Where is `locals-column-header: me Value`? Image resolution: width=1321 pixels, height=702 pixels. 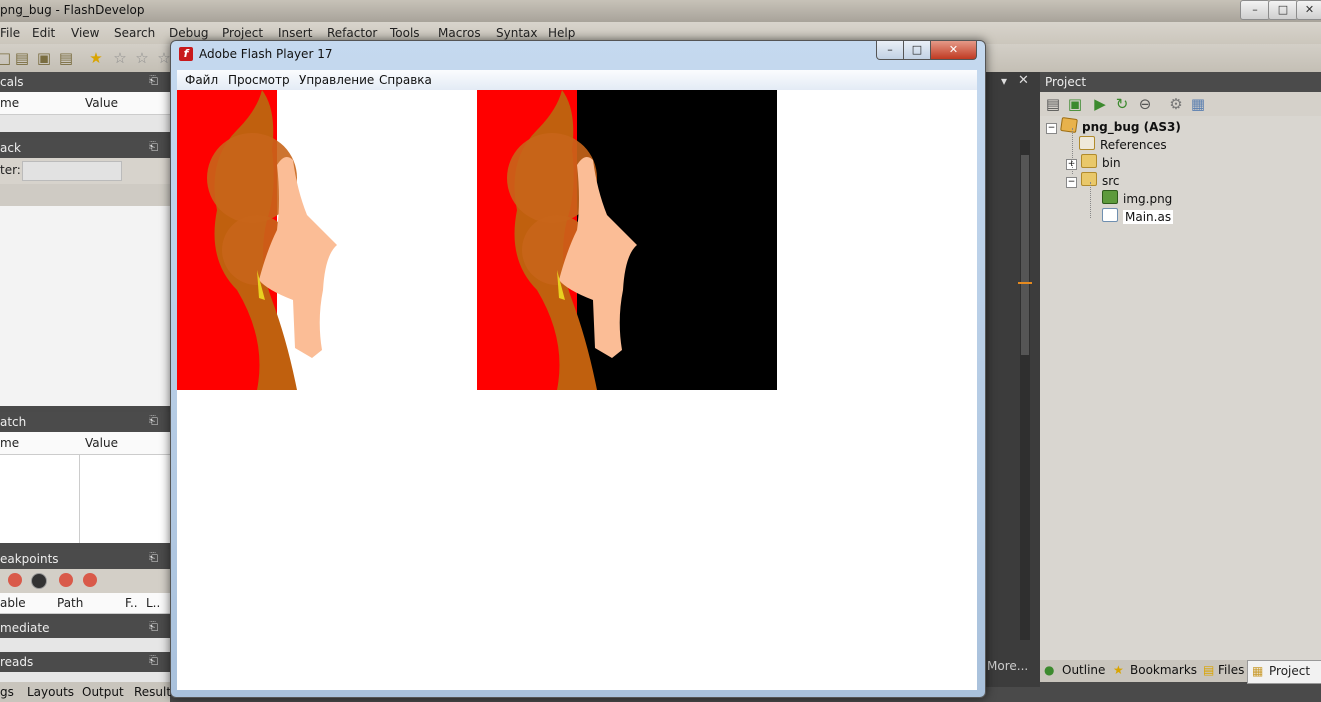 locals-column-header: me Value is located at coordinates (85, 103).